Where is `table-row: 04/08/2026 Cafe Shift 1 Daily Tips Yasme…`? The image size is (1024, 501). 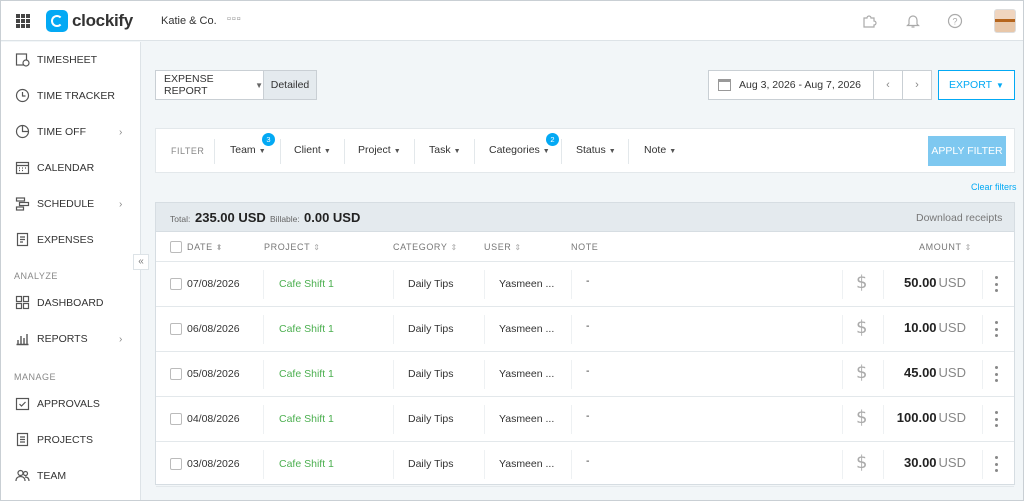
table-row: 04/08/2026 Cafe Shift 1 Daily Tips Yasme… is located at coordinates (585, 419).